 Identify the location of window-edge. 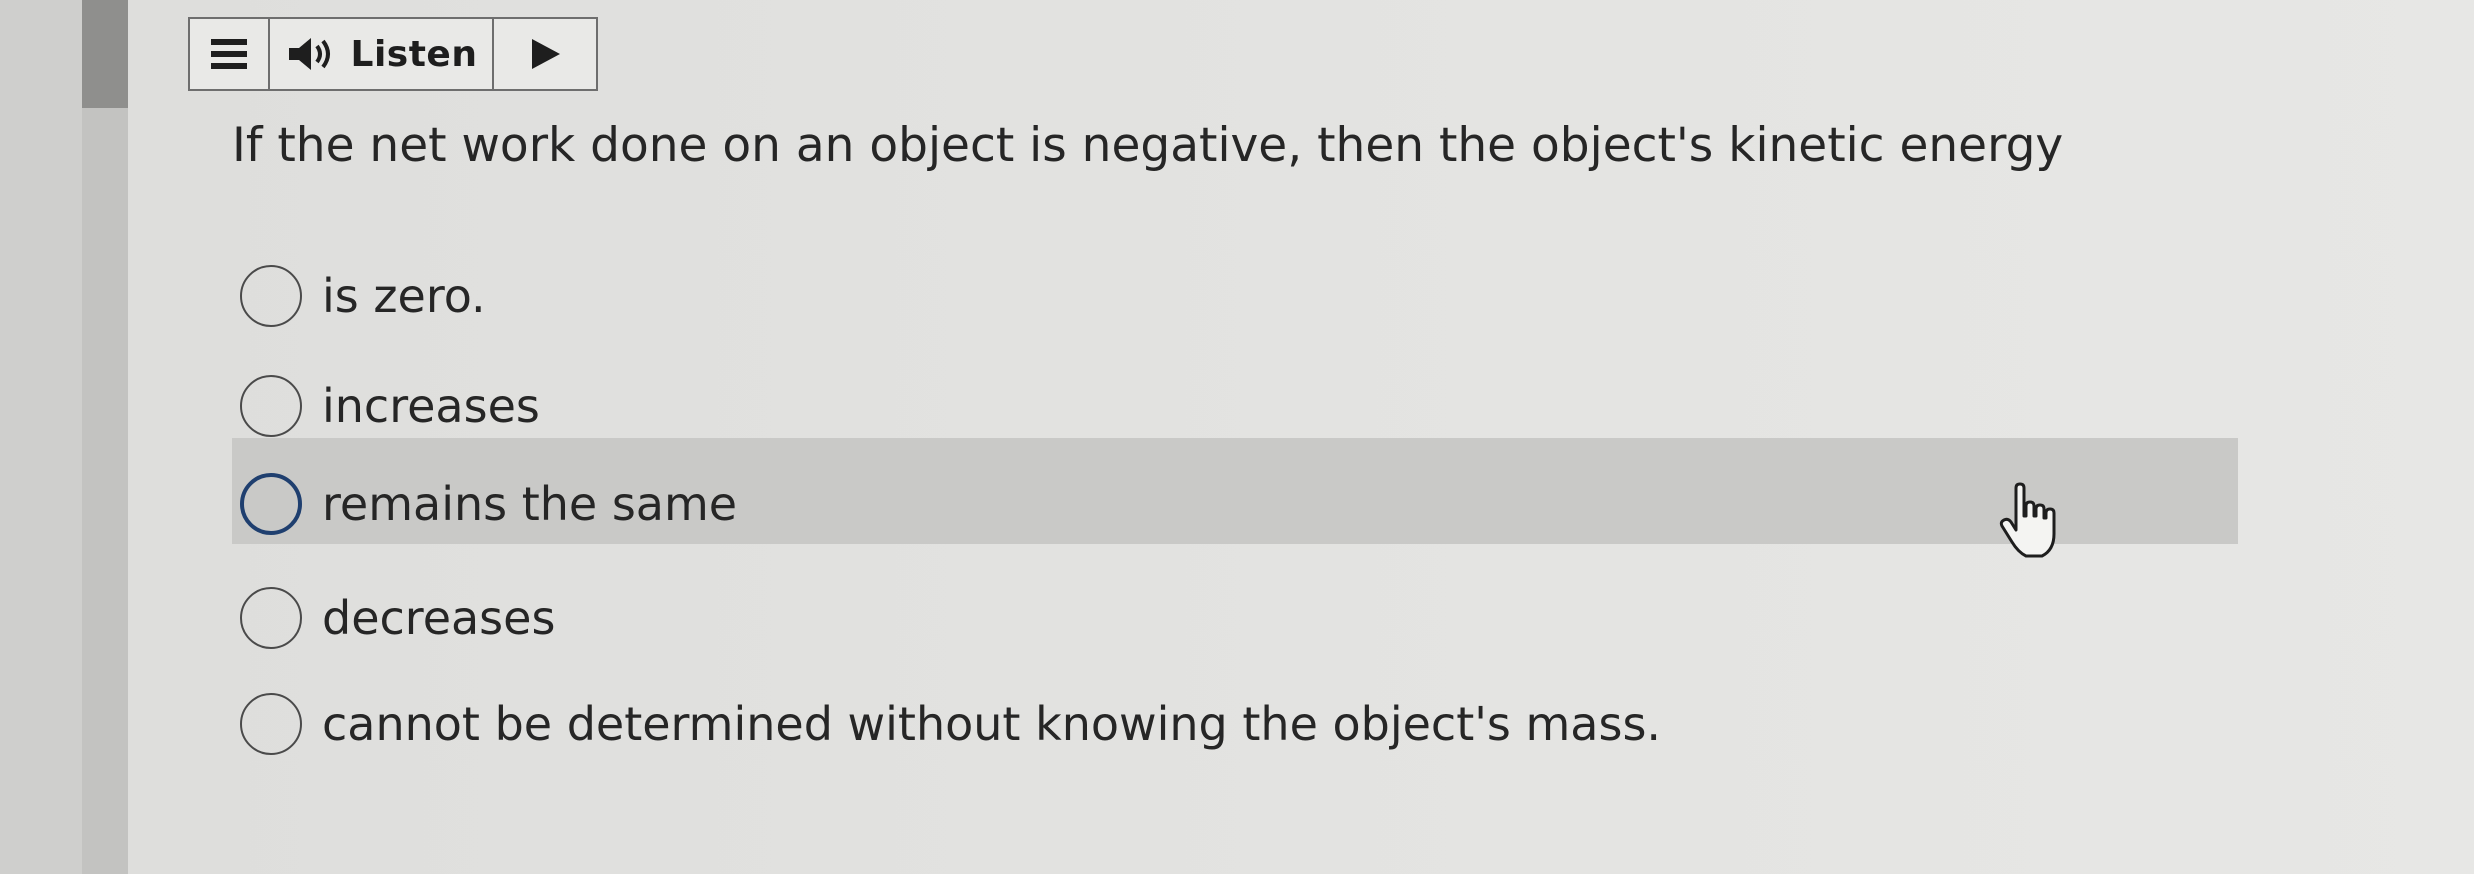
(41, 437).